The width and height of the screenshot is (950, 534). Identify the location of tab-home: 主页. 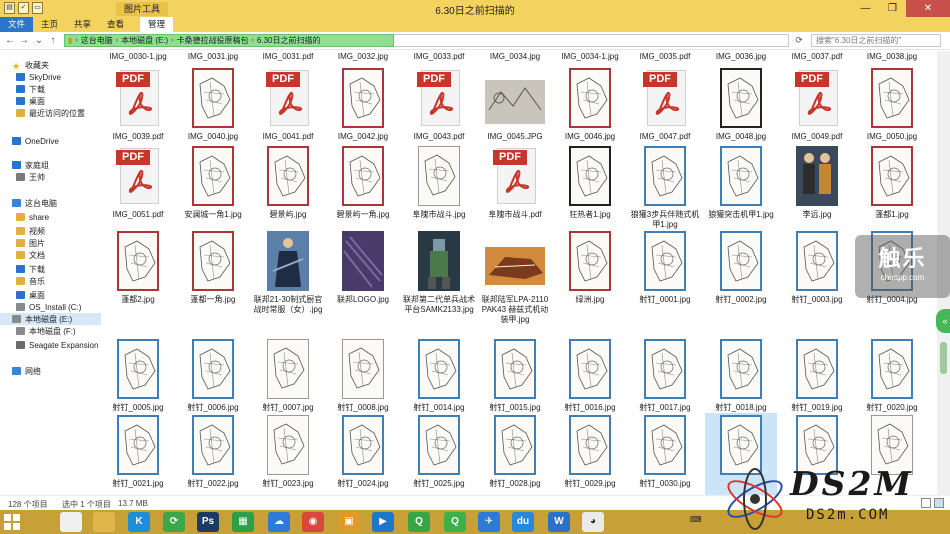
(49, 24).